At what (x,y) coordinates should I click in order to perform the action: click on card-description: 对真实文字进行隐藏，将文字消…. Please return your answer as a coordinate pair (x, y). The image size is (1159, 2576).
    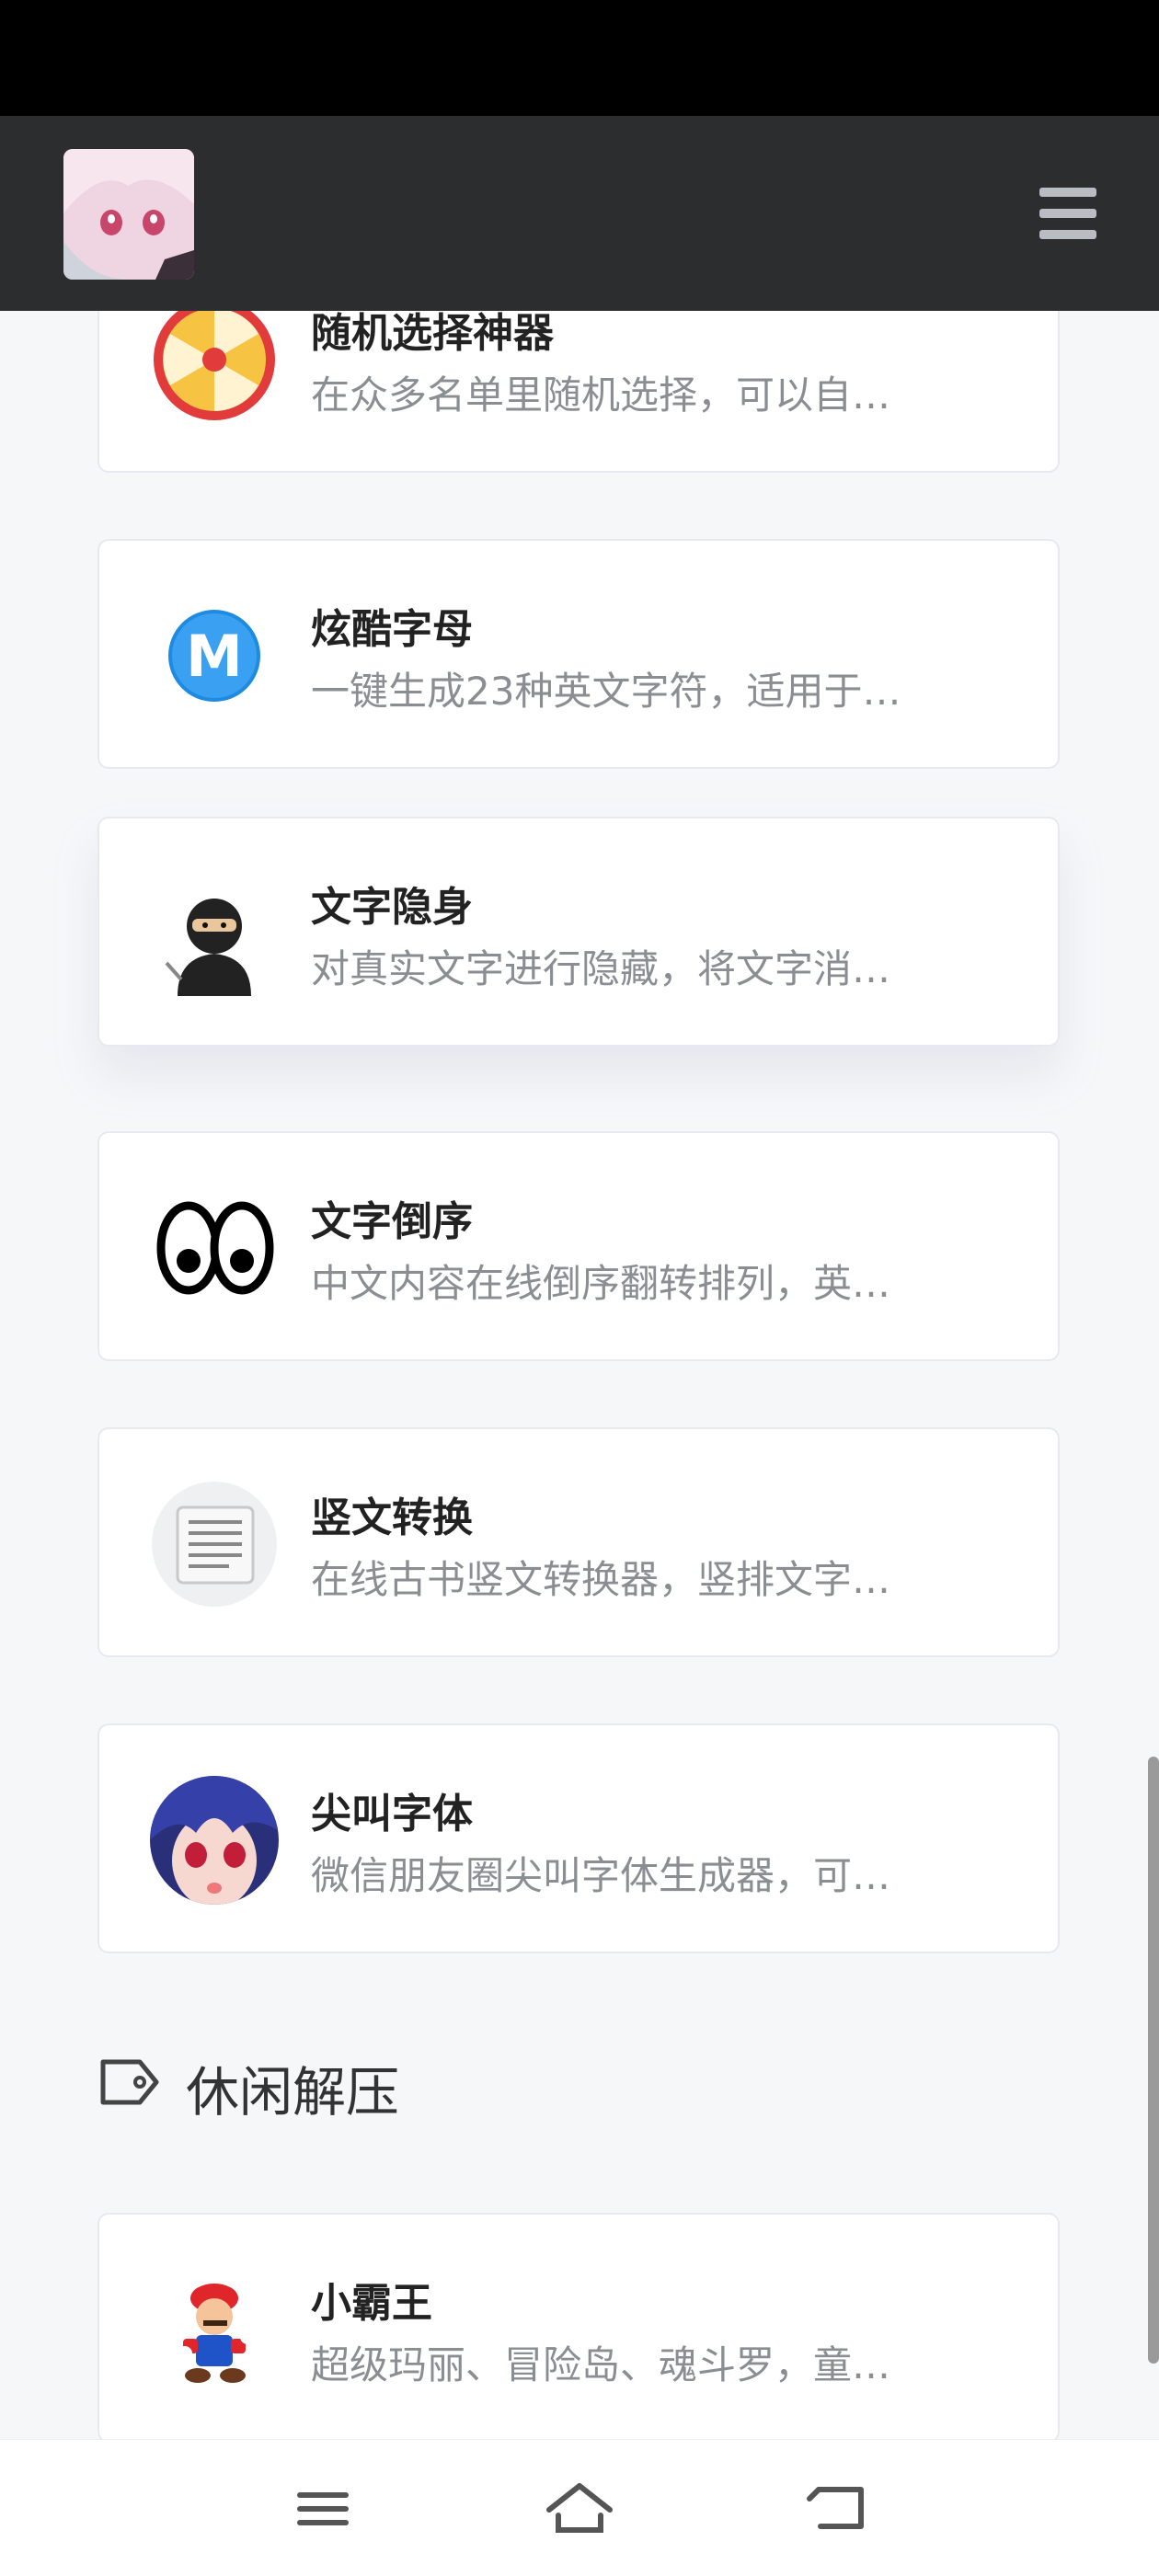
    Looking at the image, I should click on (601, 969).